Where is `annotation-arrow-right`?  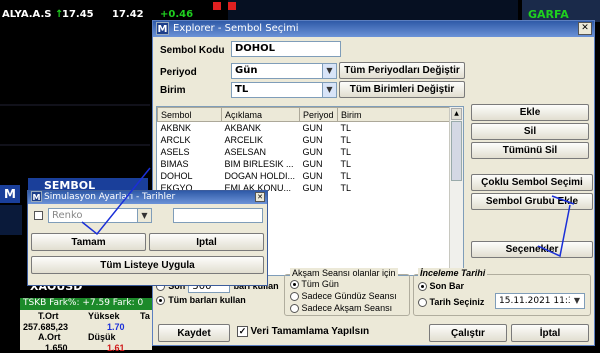
annotation-arrow-right is located at coordinates (563, 200).